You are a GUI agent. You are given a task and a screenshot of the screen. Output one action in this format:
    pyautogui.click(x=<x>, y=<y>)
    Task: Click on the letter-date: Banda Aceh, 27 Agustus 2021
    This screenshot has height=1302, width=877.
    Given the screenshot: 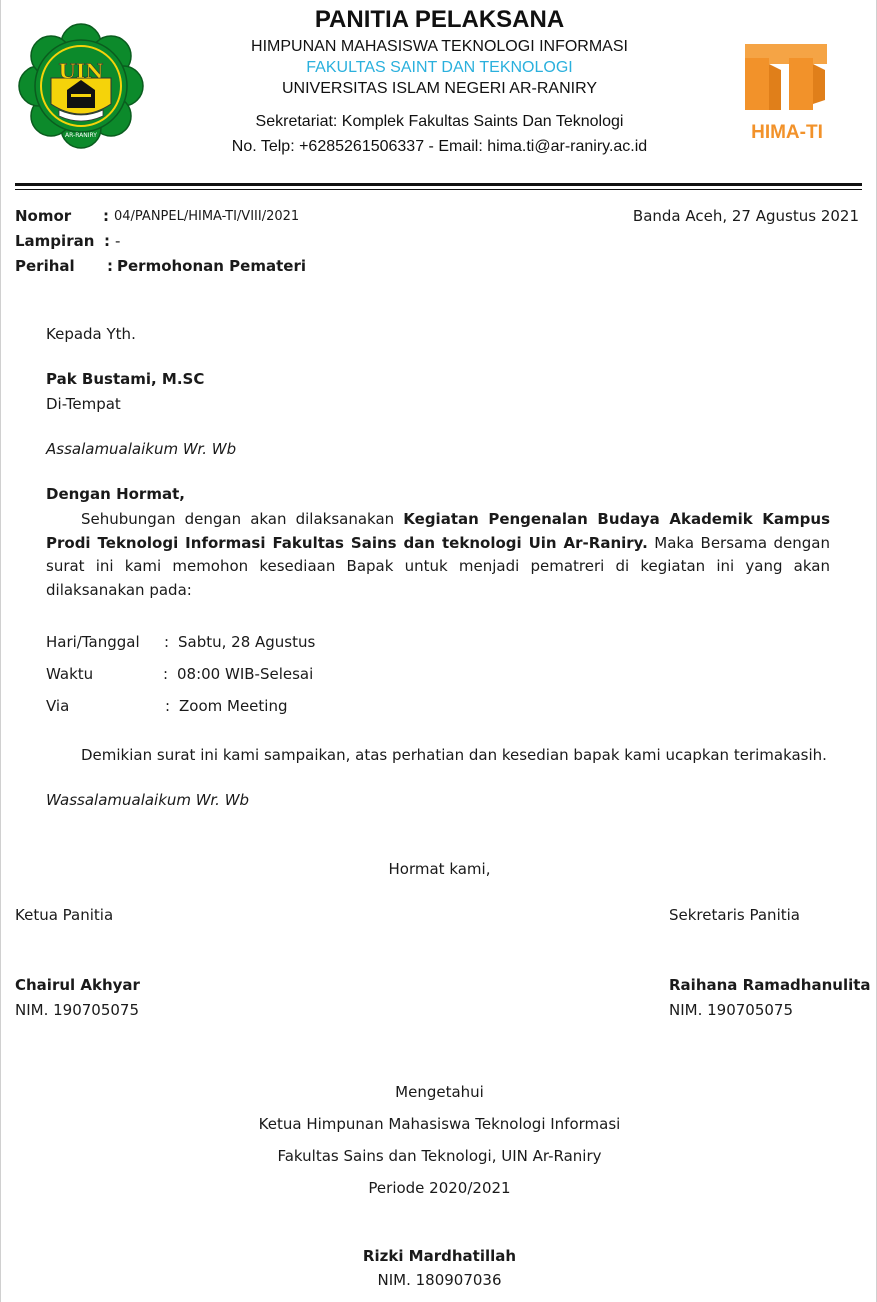 What is the action you would take?
    pyautogui.click(x=745, y=216)
    